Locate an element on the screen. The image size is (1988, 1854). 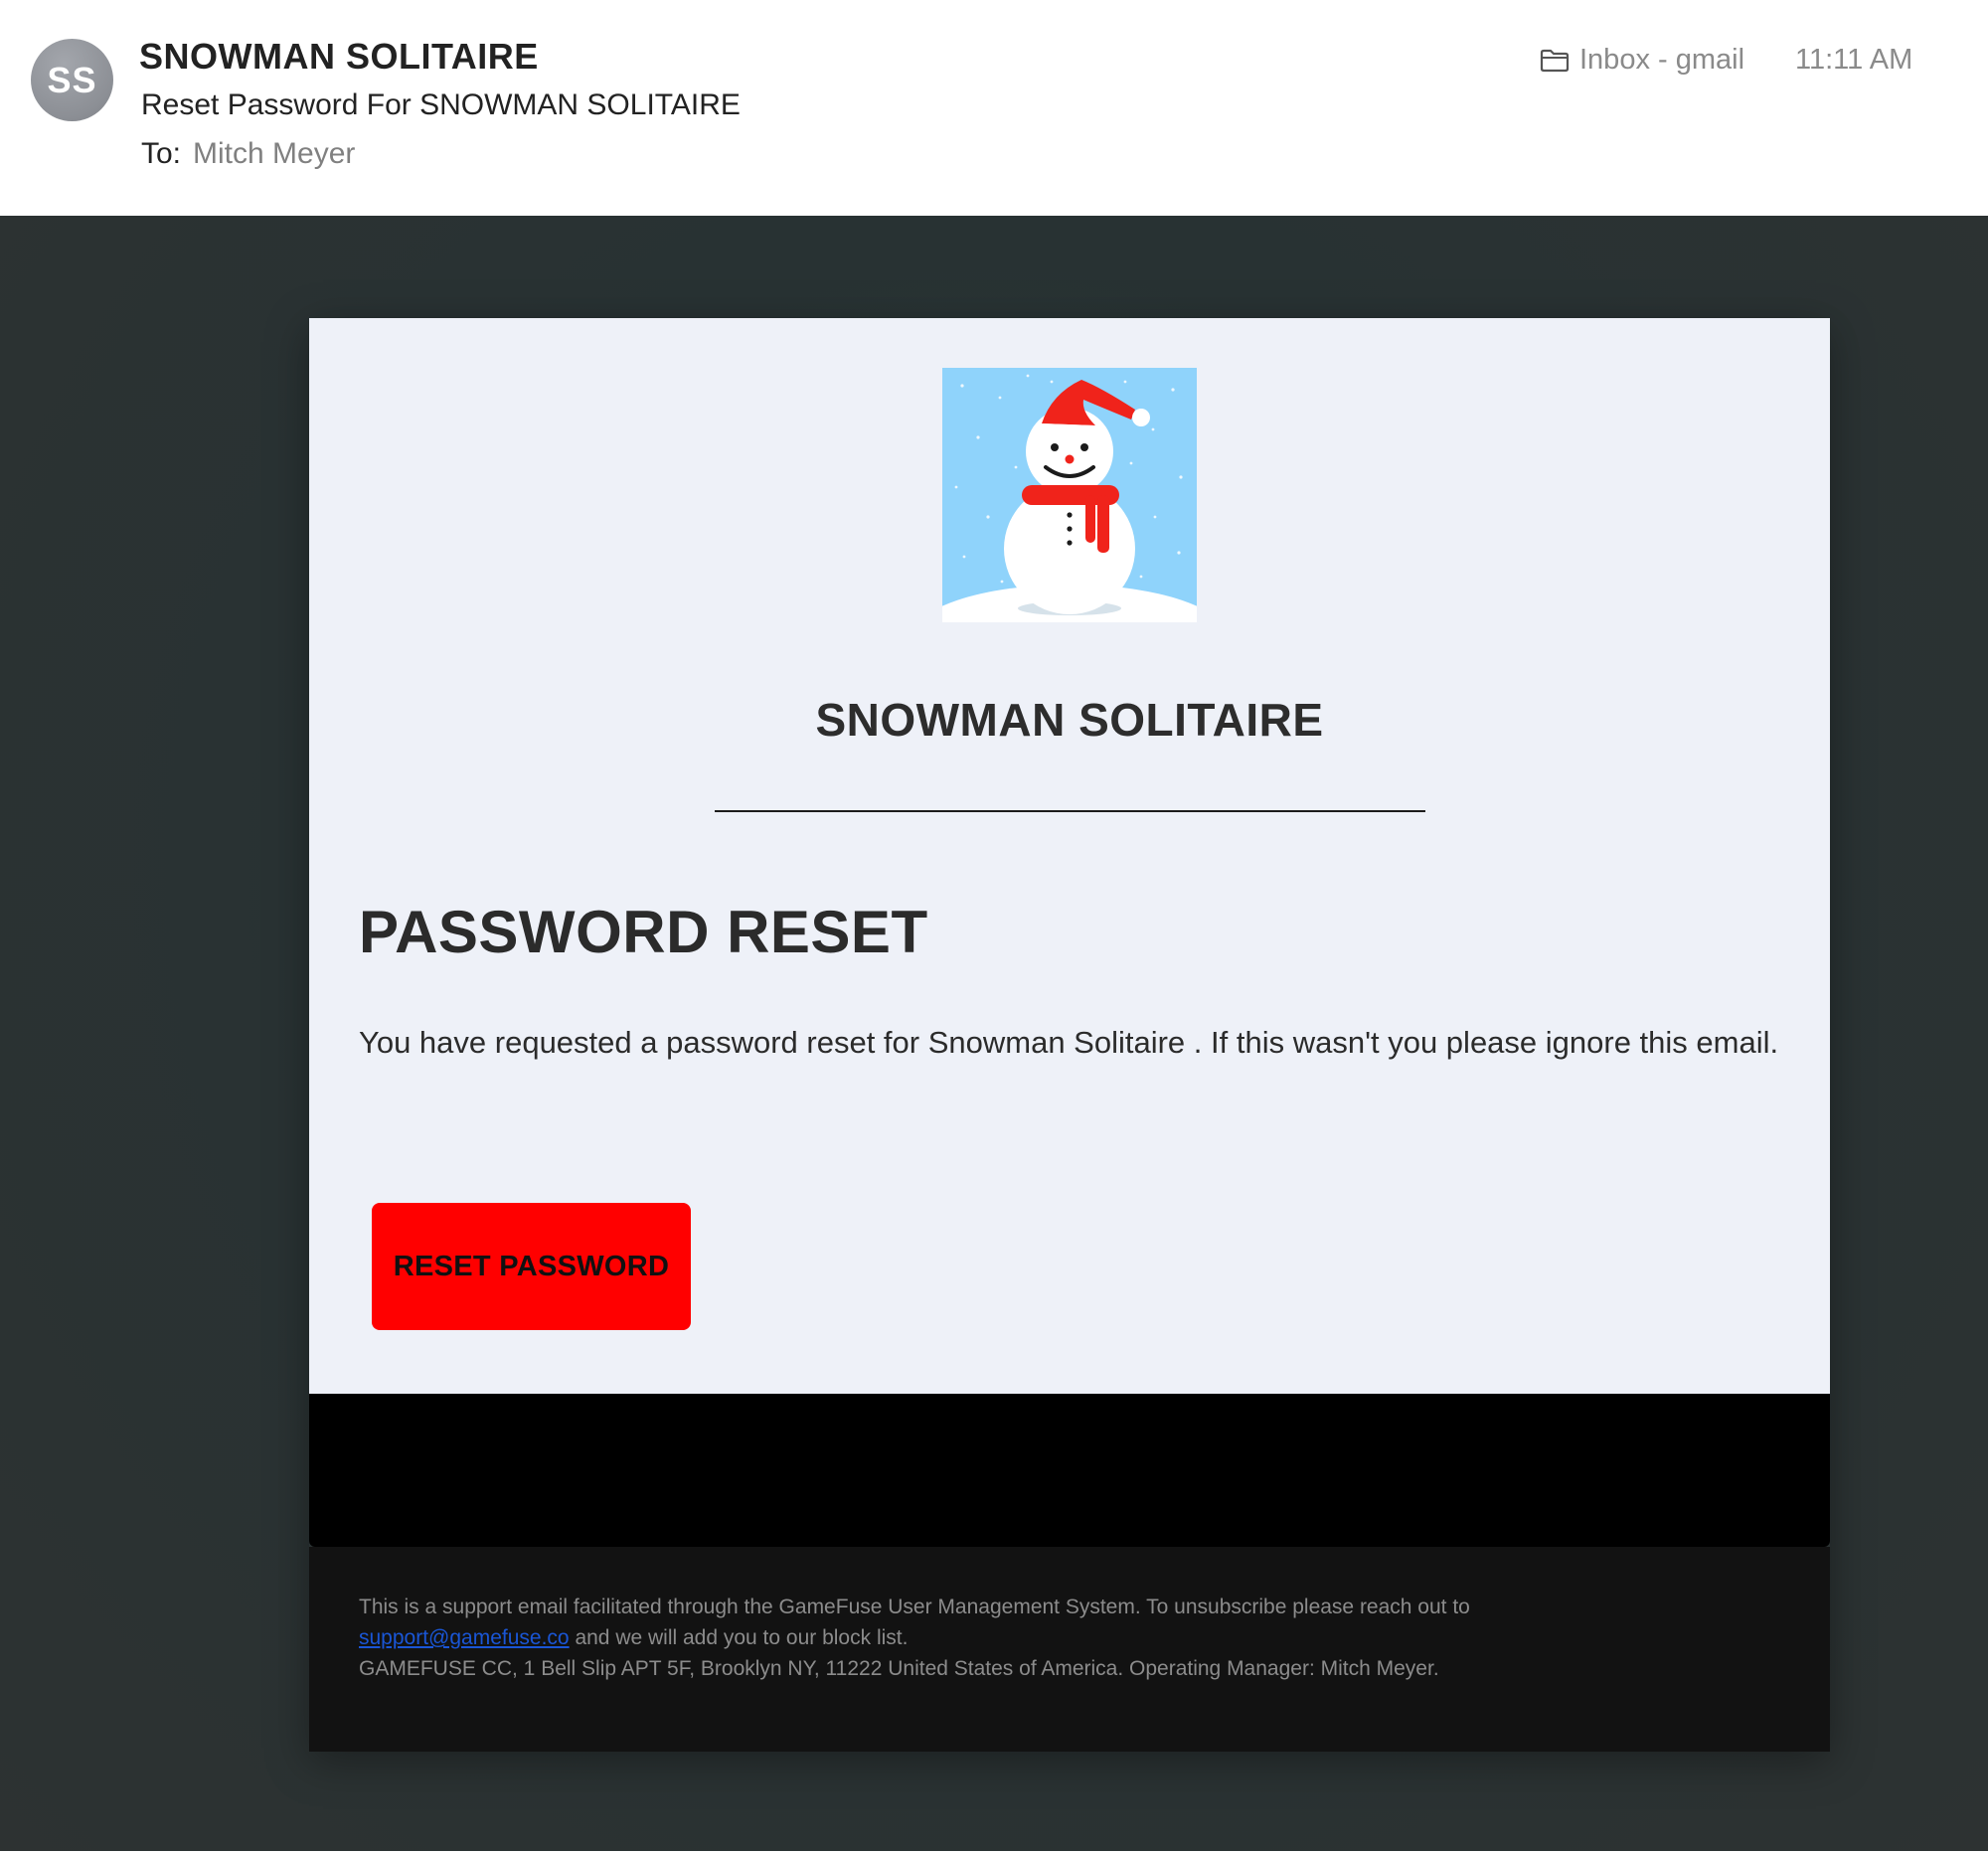
snowman-icon is located at coordinates (1070, 530).